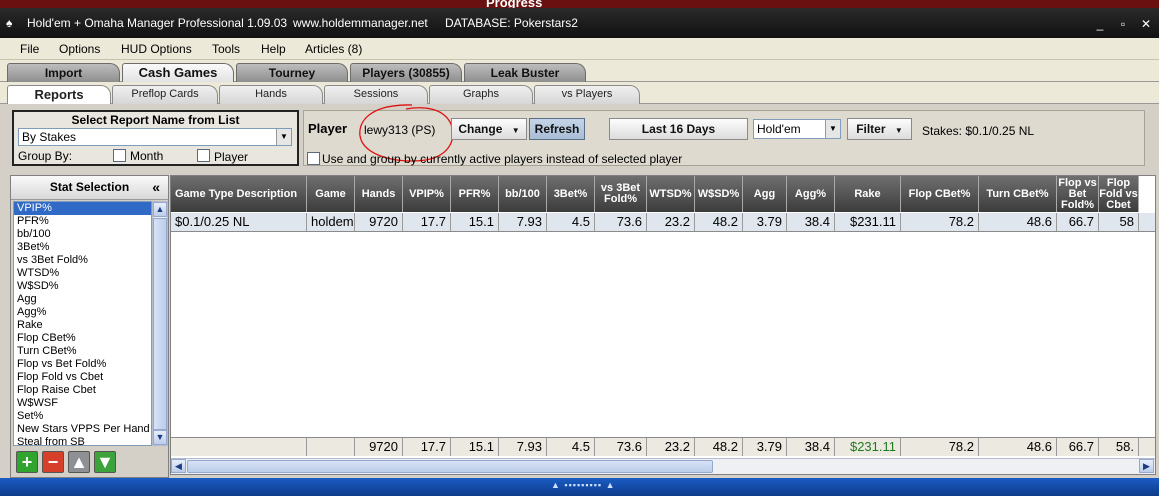 This screenshot has height=496, width=1159. I want to click on column-header: Game, so click(331, 194).